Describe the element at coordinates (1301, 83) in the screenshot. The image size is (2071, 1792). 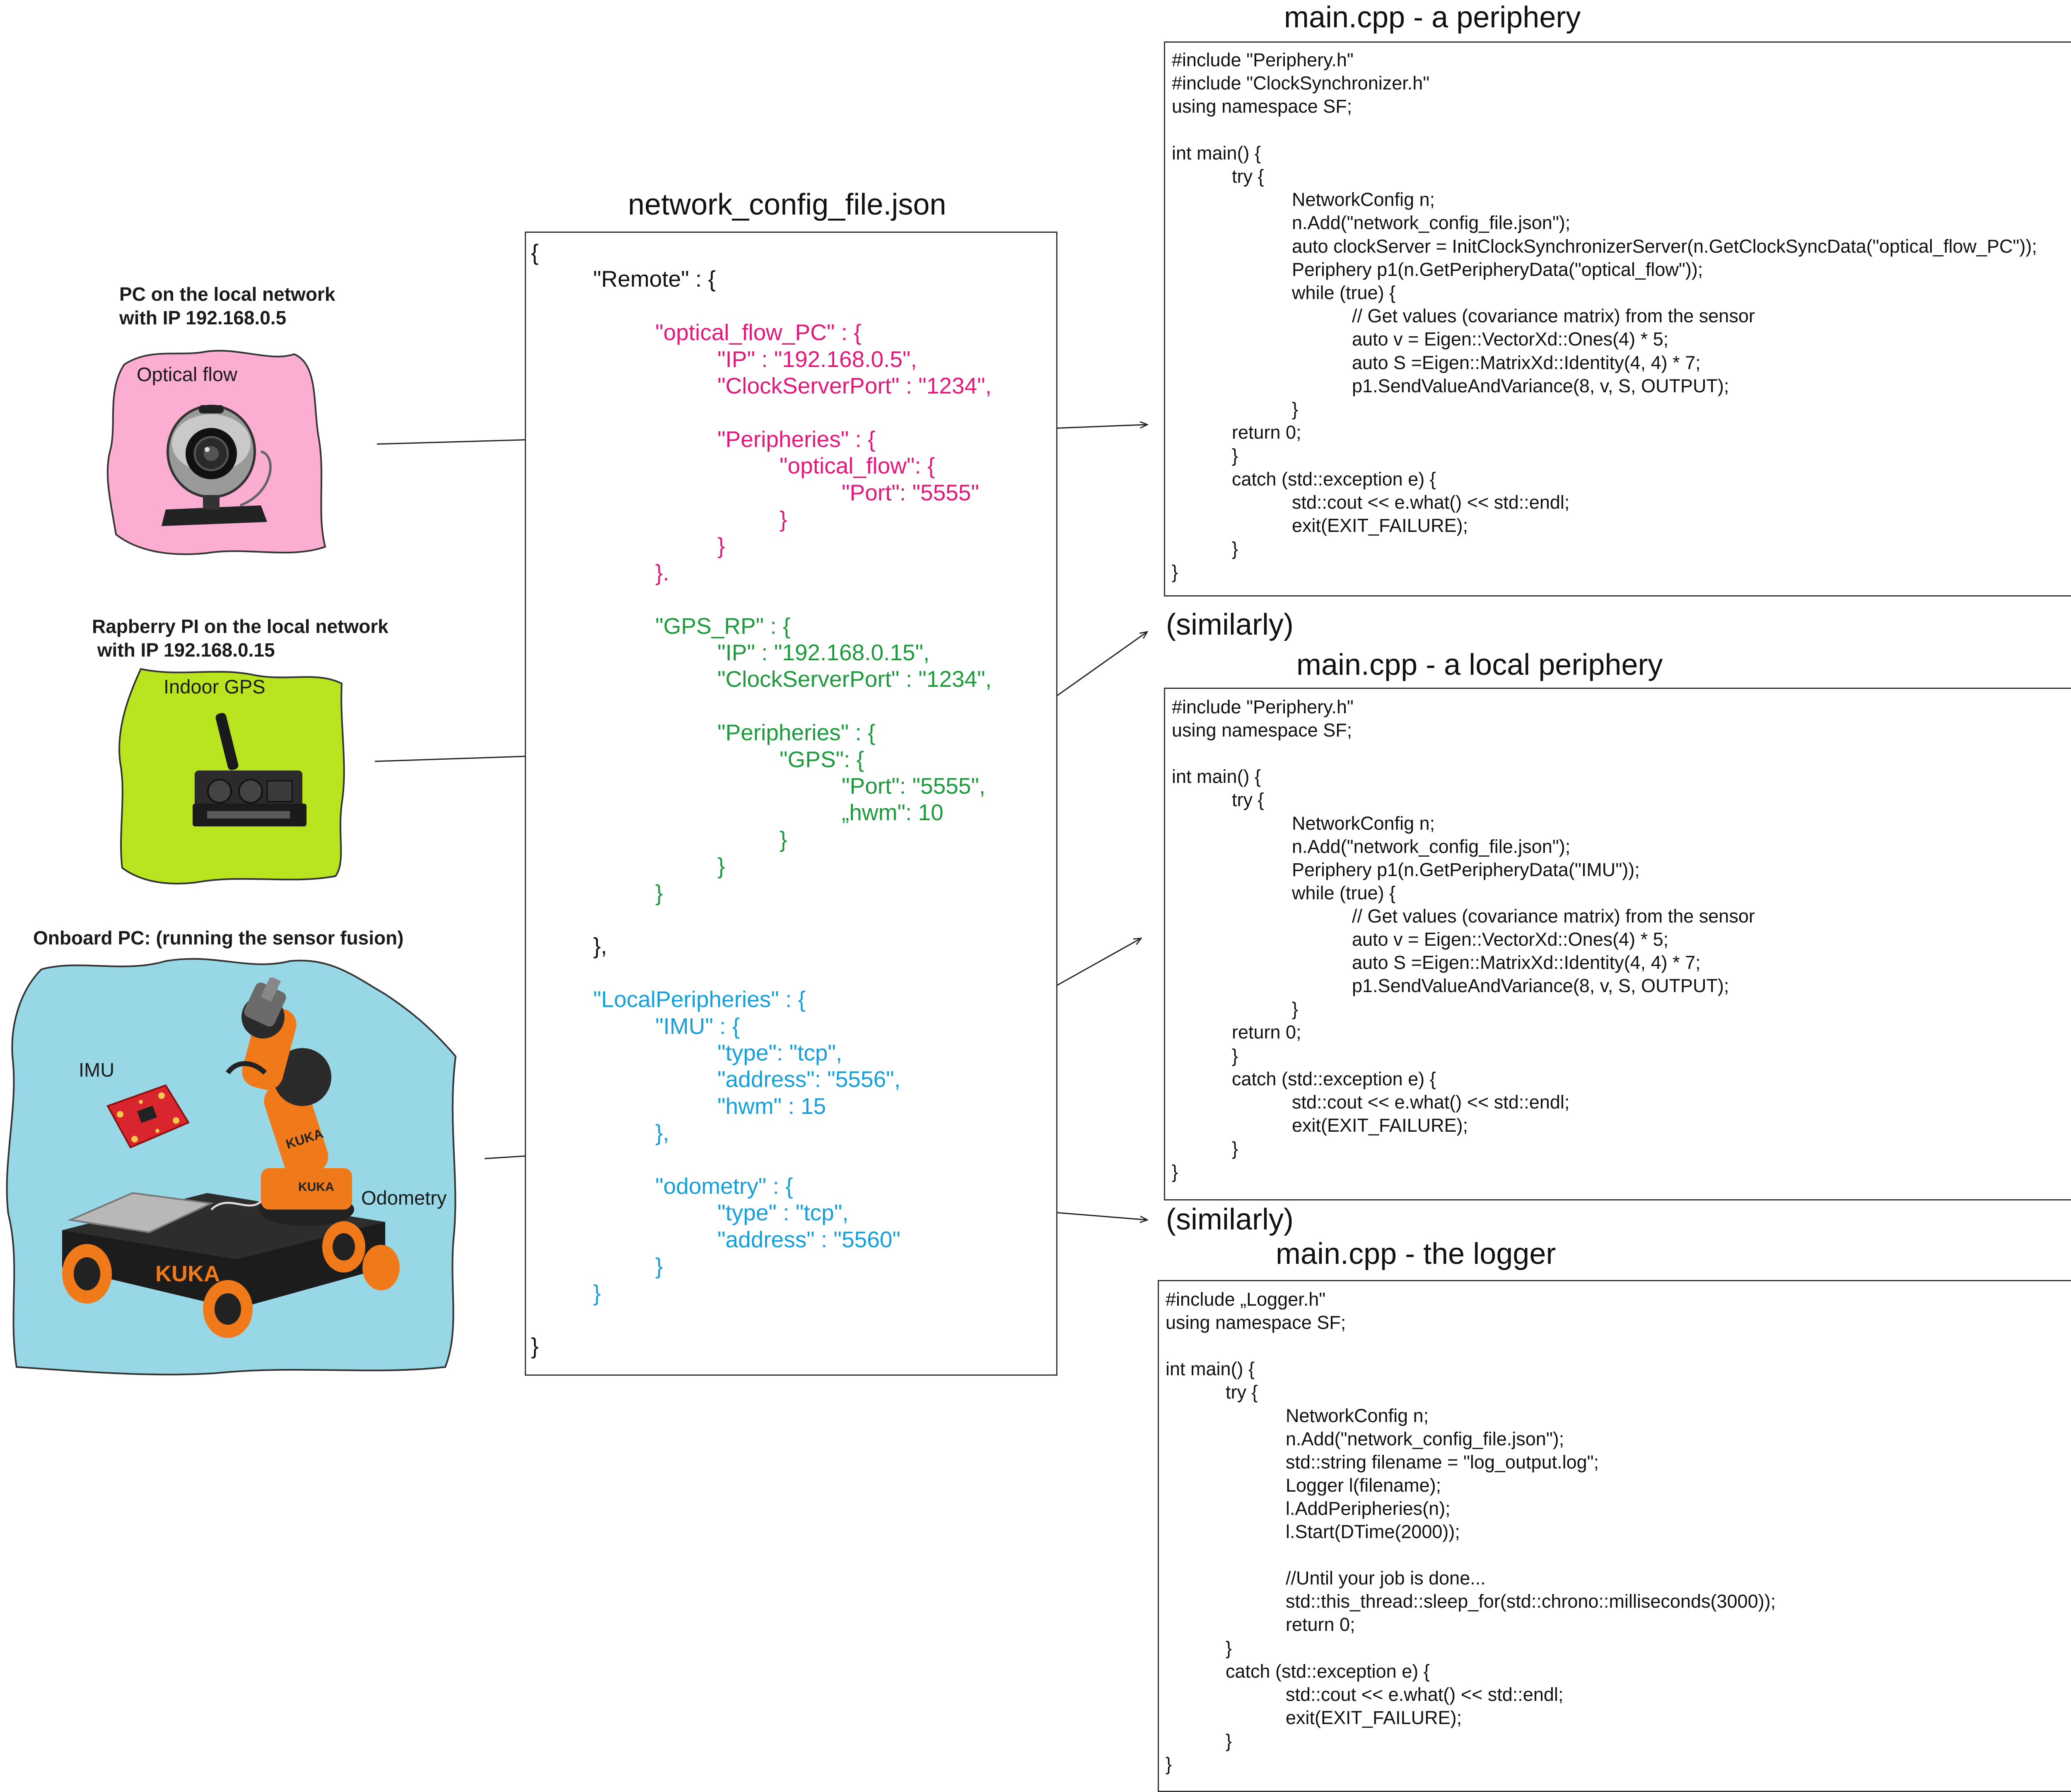
I see `code-line: #include "ClockSynchronizer.h"` at that location.